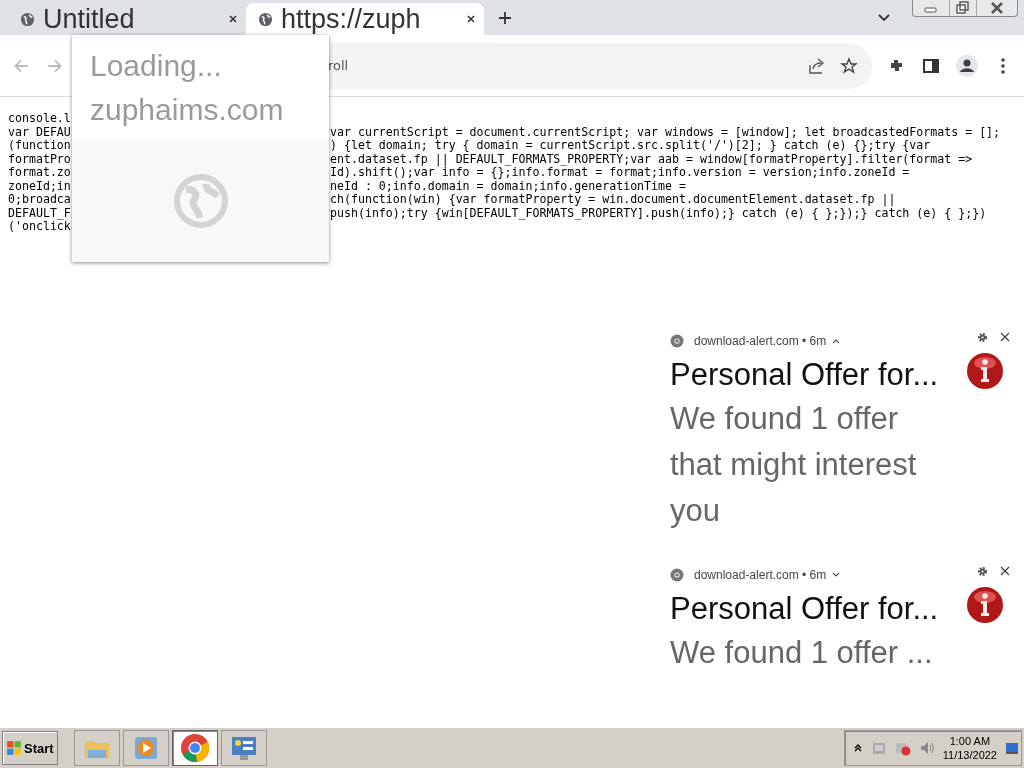 This screenshot has width=1024, height=768. Describe the element at coordinates (1012, 748) in the screenshot. I see `show-desktop-icon` at that location.